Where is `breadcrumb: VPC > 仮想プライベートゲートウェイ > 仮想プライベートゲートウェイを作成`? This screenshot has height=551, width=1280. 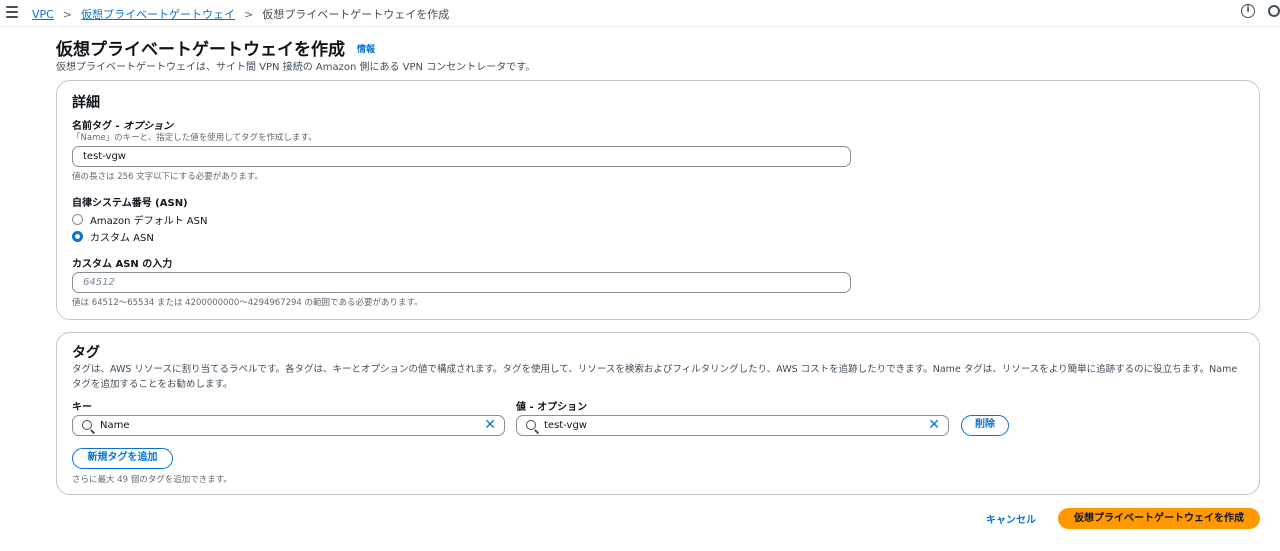 breadcrumb: VPC > 仮想プライベートゲートウェイ > 仮想プライベートゲートウェイを作成 is located at coordinates (240, 14).